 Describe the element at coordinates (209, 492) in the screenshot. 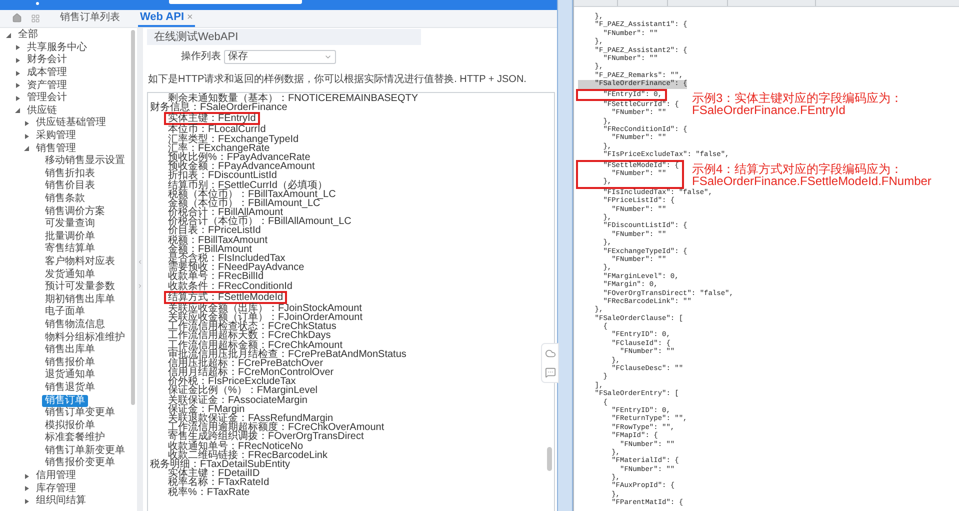

I see `field-line: 税率%：FTaxRate` at that location.